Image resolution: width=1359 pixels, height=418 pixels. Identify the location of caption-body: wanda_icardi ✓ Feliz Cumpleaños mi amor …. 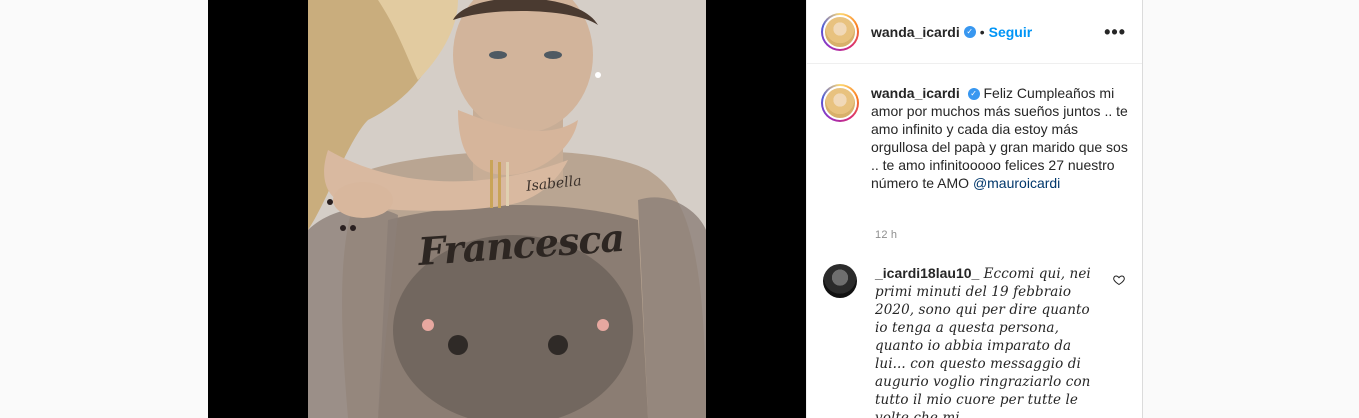
(1001, 138).